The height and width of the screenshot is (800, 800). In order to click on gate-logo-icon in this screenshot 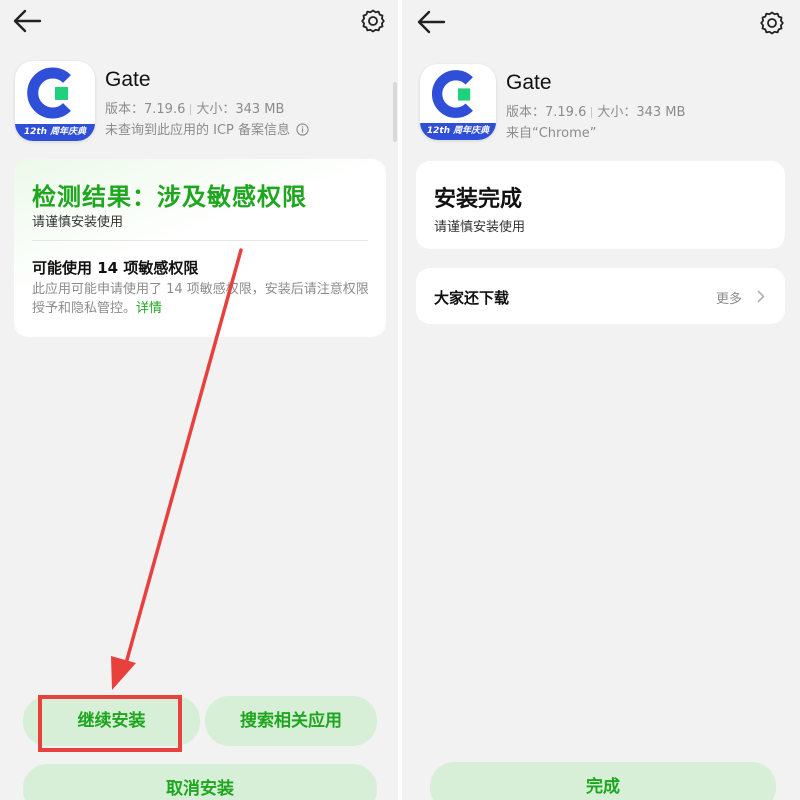, I will do `click(452, 94)`.